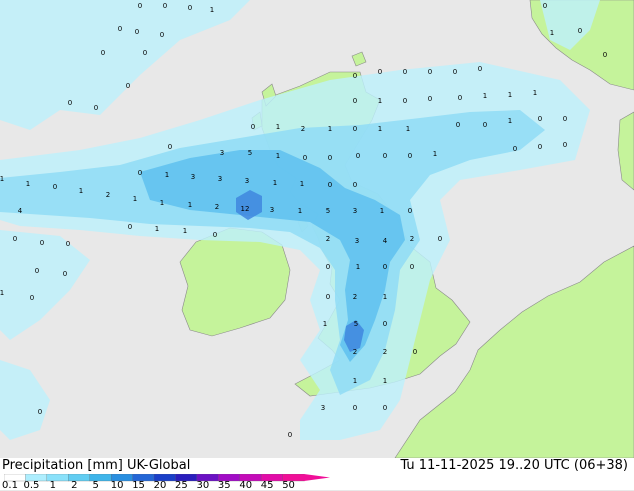 The height and width of the screenshot is (491, 634). I want to click on color-scale-tick: 15, so click(138, 485).